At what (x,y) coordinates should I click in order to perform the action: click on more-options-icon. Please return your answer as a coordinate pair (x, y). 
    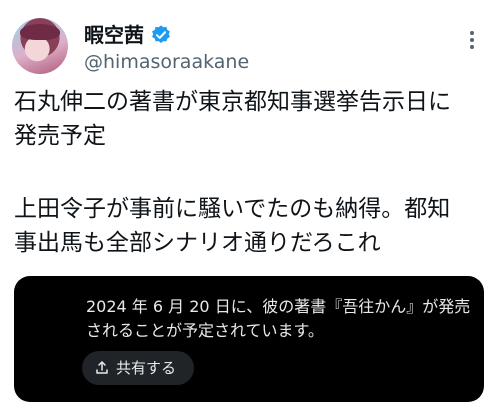
    Looking at the image, I should click on (472, 40).